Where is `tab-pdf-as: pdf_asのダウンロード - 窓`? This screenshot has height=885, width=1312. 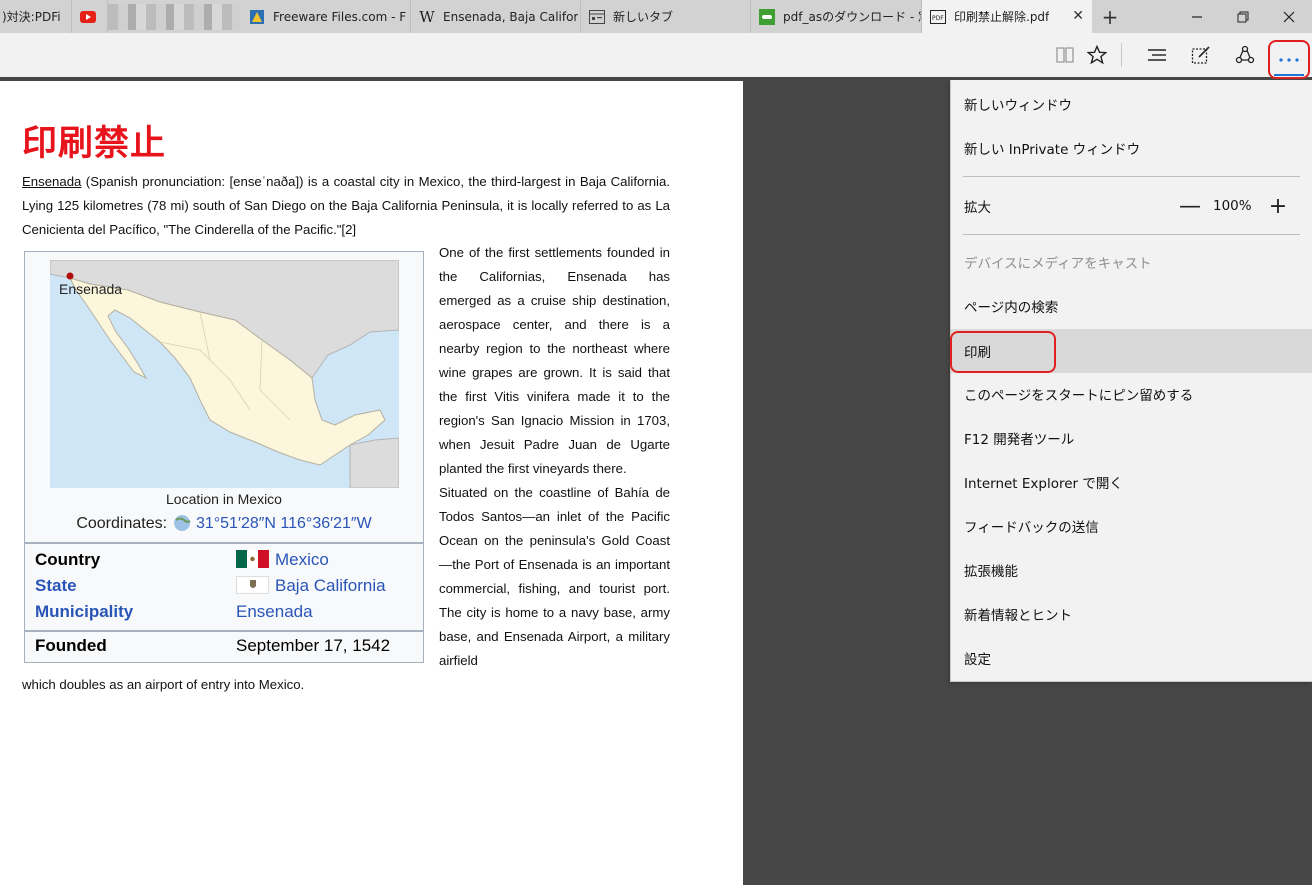 tab-pdf-as: pdf_asのダウンロード - 窓 is located at coordinates (836, 16).